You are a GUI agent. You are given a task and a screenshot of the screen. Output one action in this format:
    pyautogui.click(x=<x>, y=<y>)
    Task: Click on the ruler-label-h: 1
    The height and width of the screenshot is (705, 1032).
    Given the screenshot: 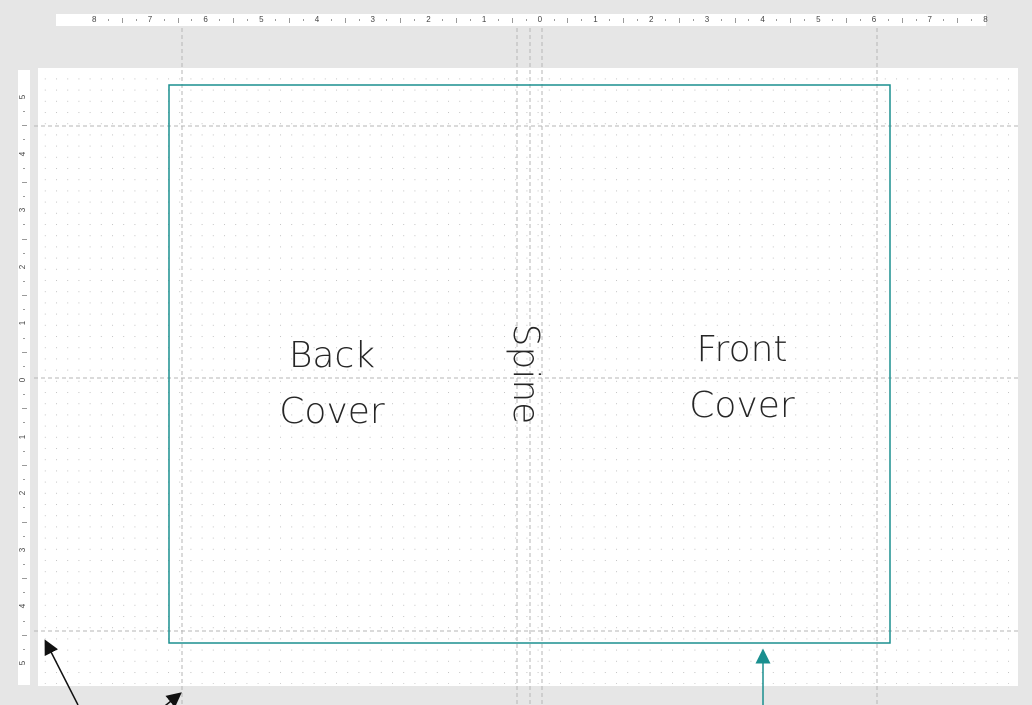 What is the action you would take?
    pyautogui.click(x=484, y=19)
    